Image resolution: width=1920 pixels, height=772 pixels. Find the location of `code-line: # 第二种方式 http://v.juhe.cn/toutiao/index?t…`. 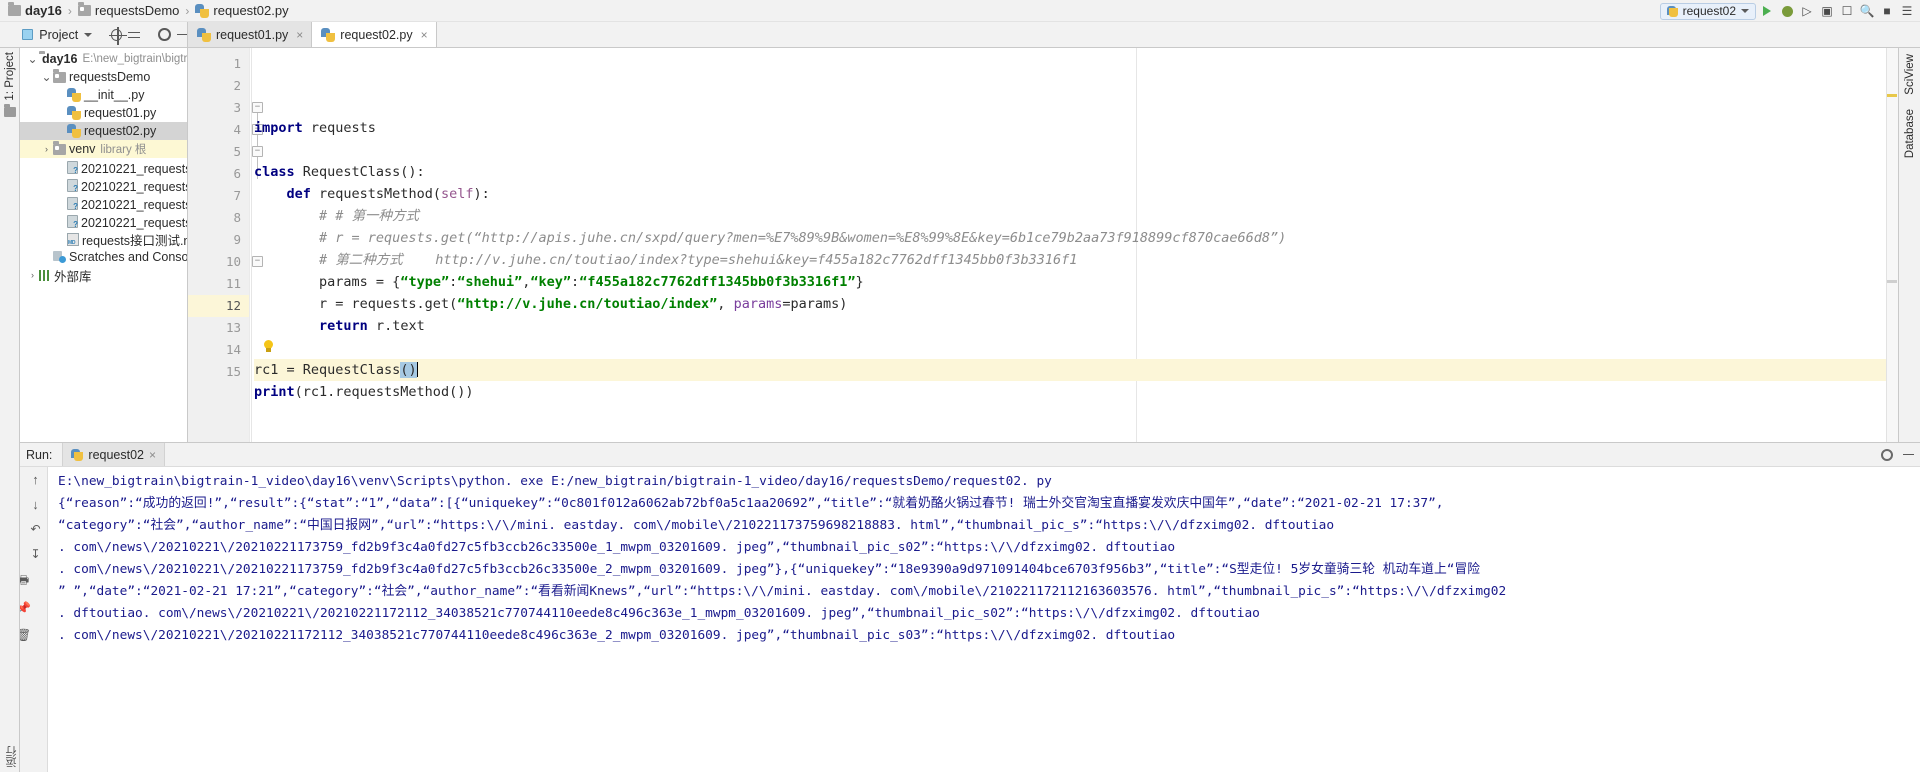

code-line: # 第二种方式 http://v.juhe.cn/toutiao/index?t… is located at coordinates (1076, 260).